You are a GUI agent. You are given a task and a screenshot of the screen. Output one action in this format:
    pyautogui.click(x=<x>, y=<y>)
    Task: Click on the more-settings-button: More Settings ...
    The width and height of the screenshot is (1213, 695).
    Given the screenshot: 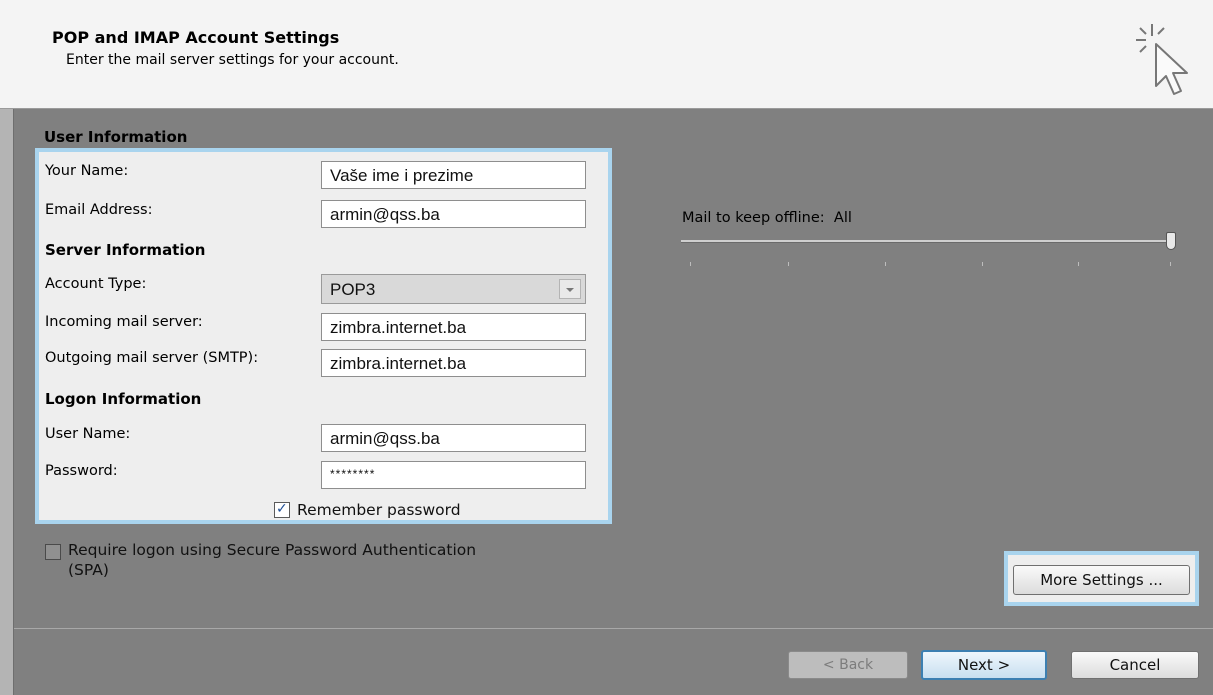 What is the action you would take?
    pyautogui.click(x=1101, y=580)
    